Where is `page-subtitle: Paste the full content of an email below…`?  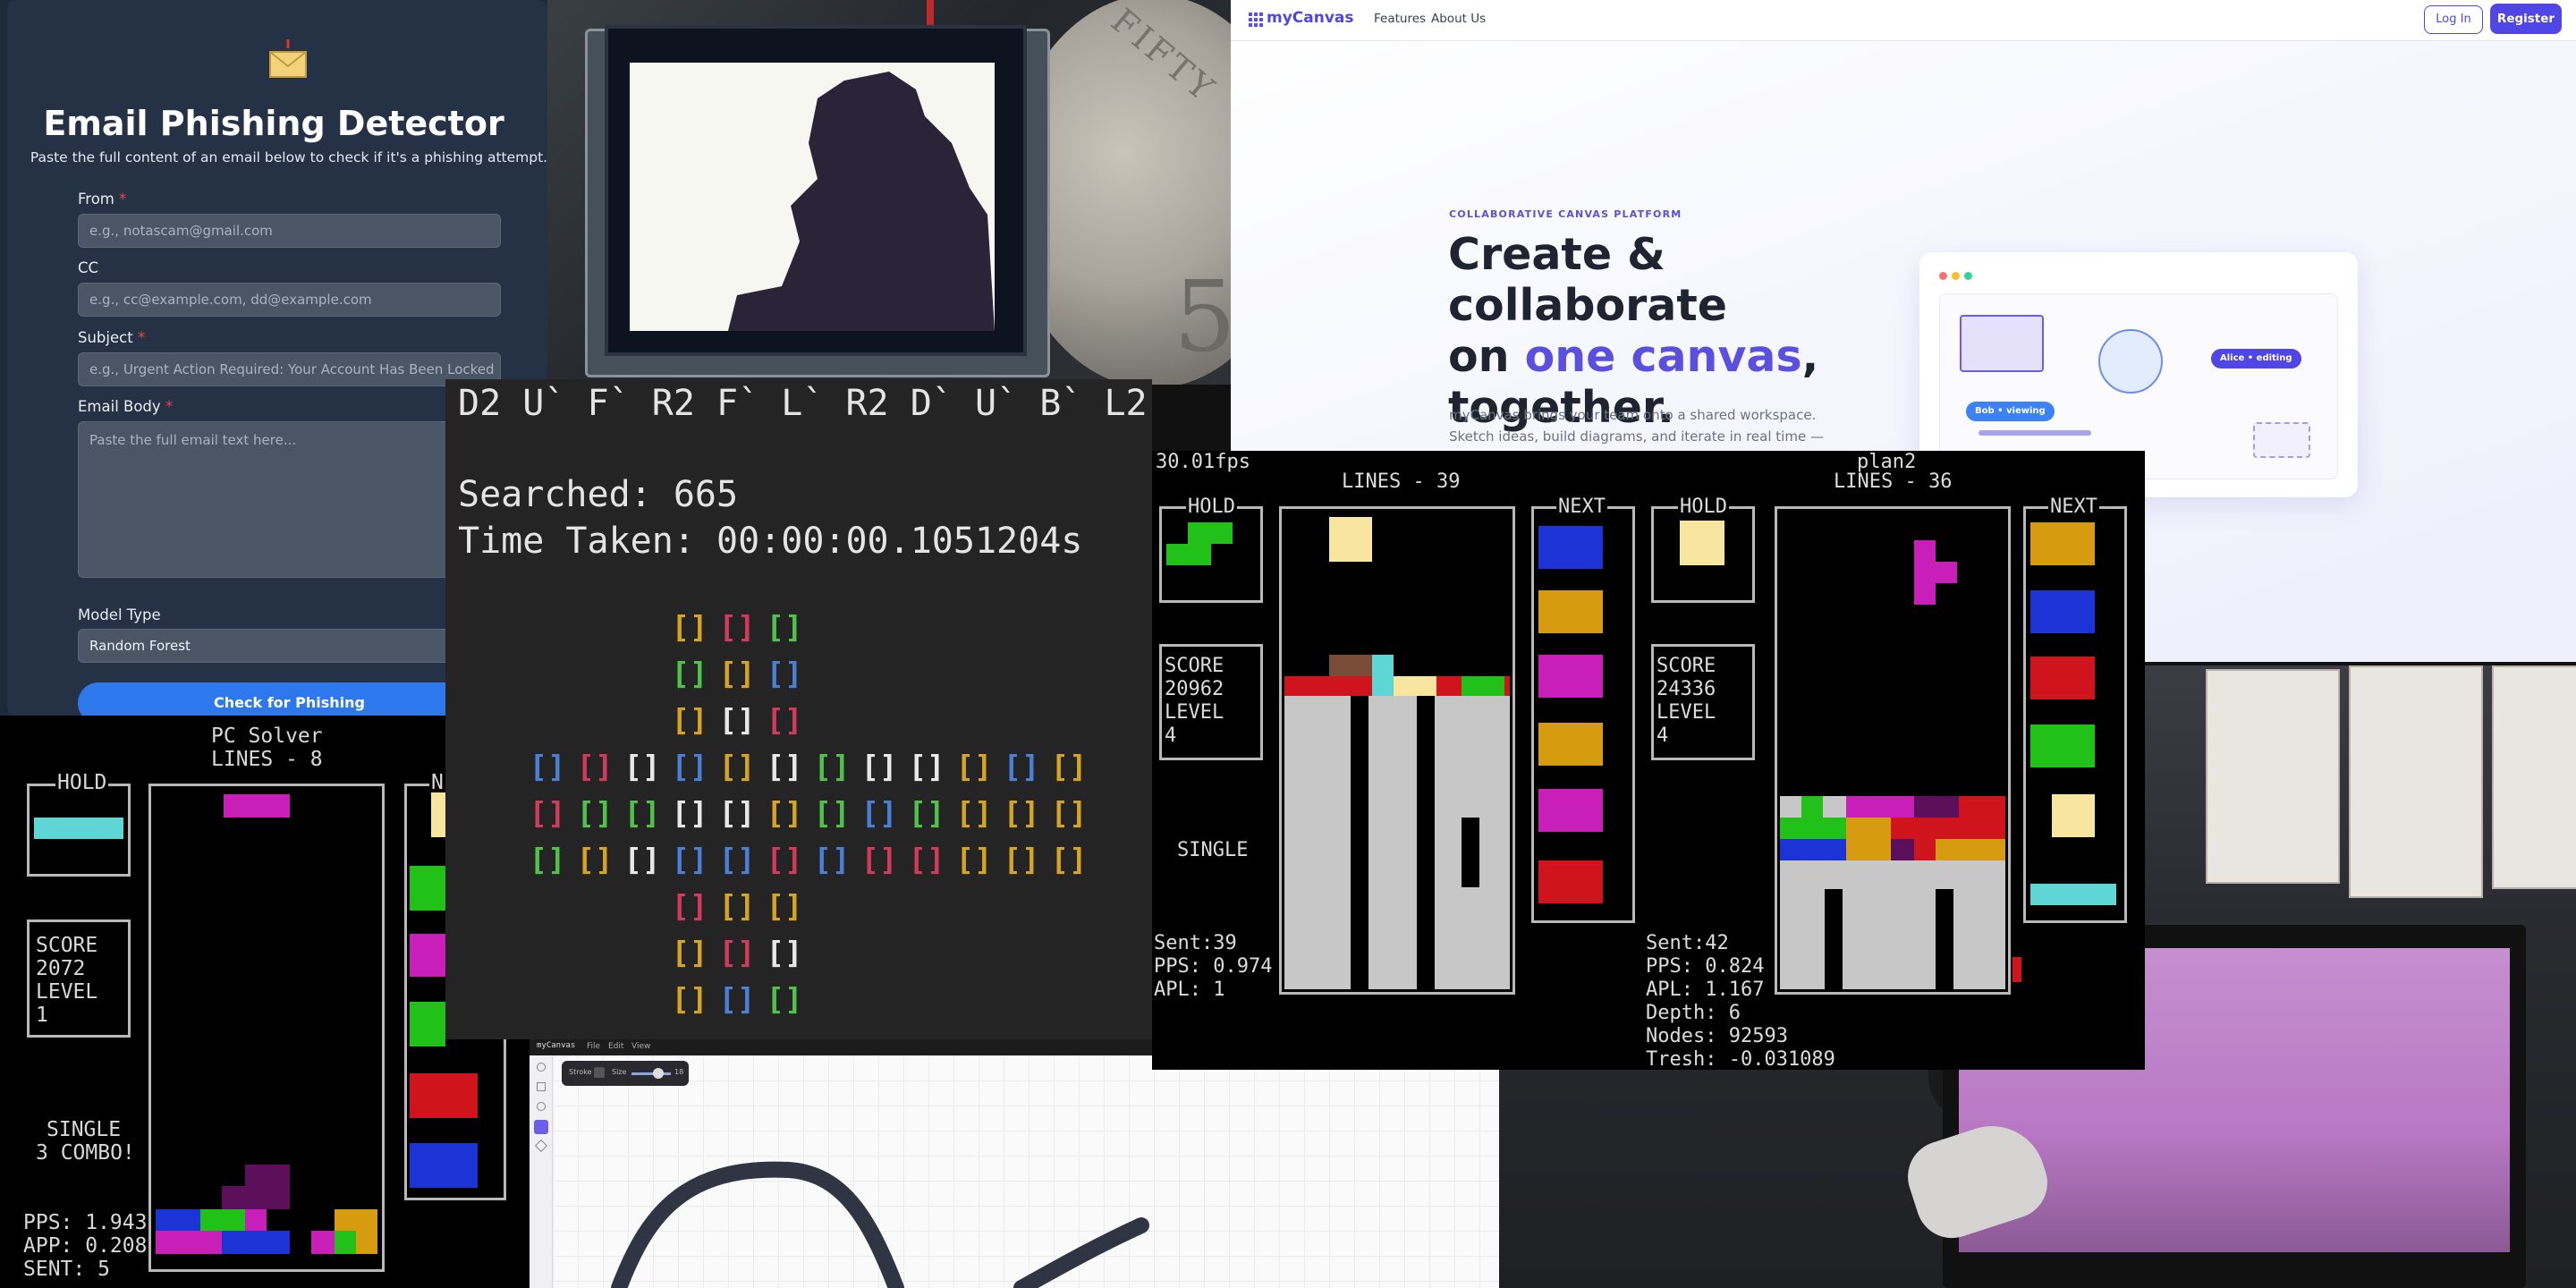 page-subtitle: Paste the full content of an email below… is located at coordinates (288, 157).